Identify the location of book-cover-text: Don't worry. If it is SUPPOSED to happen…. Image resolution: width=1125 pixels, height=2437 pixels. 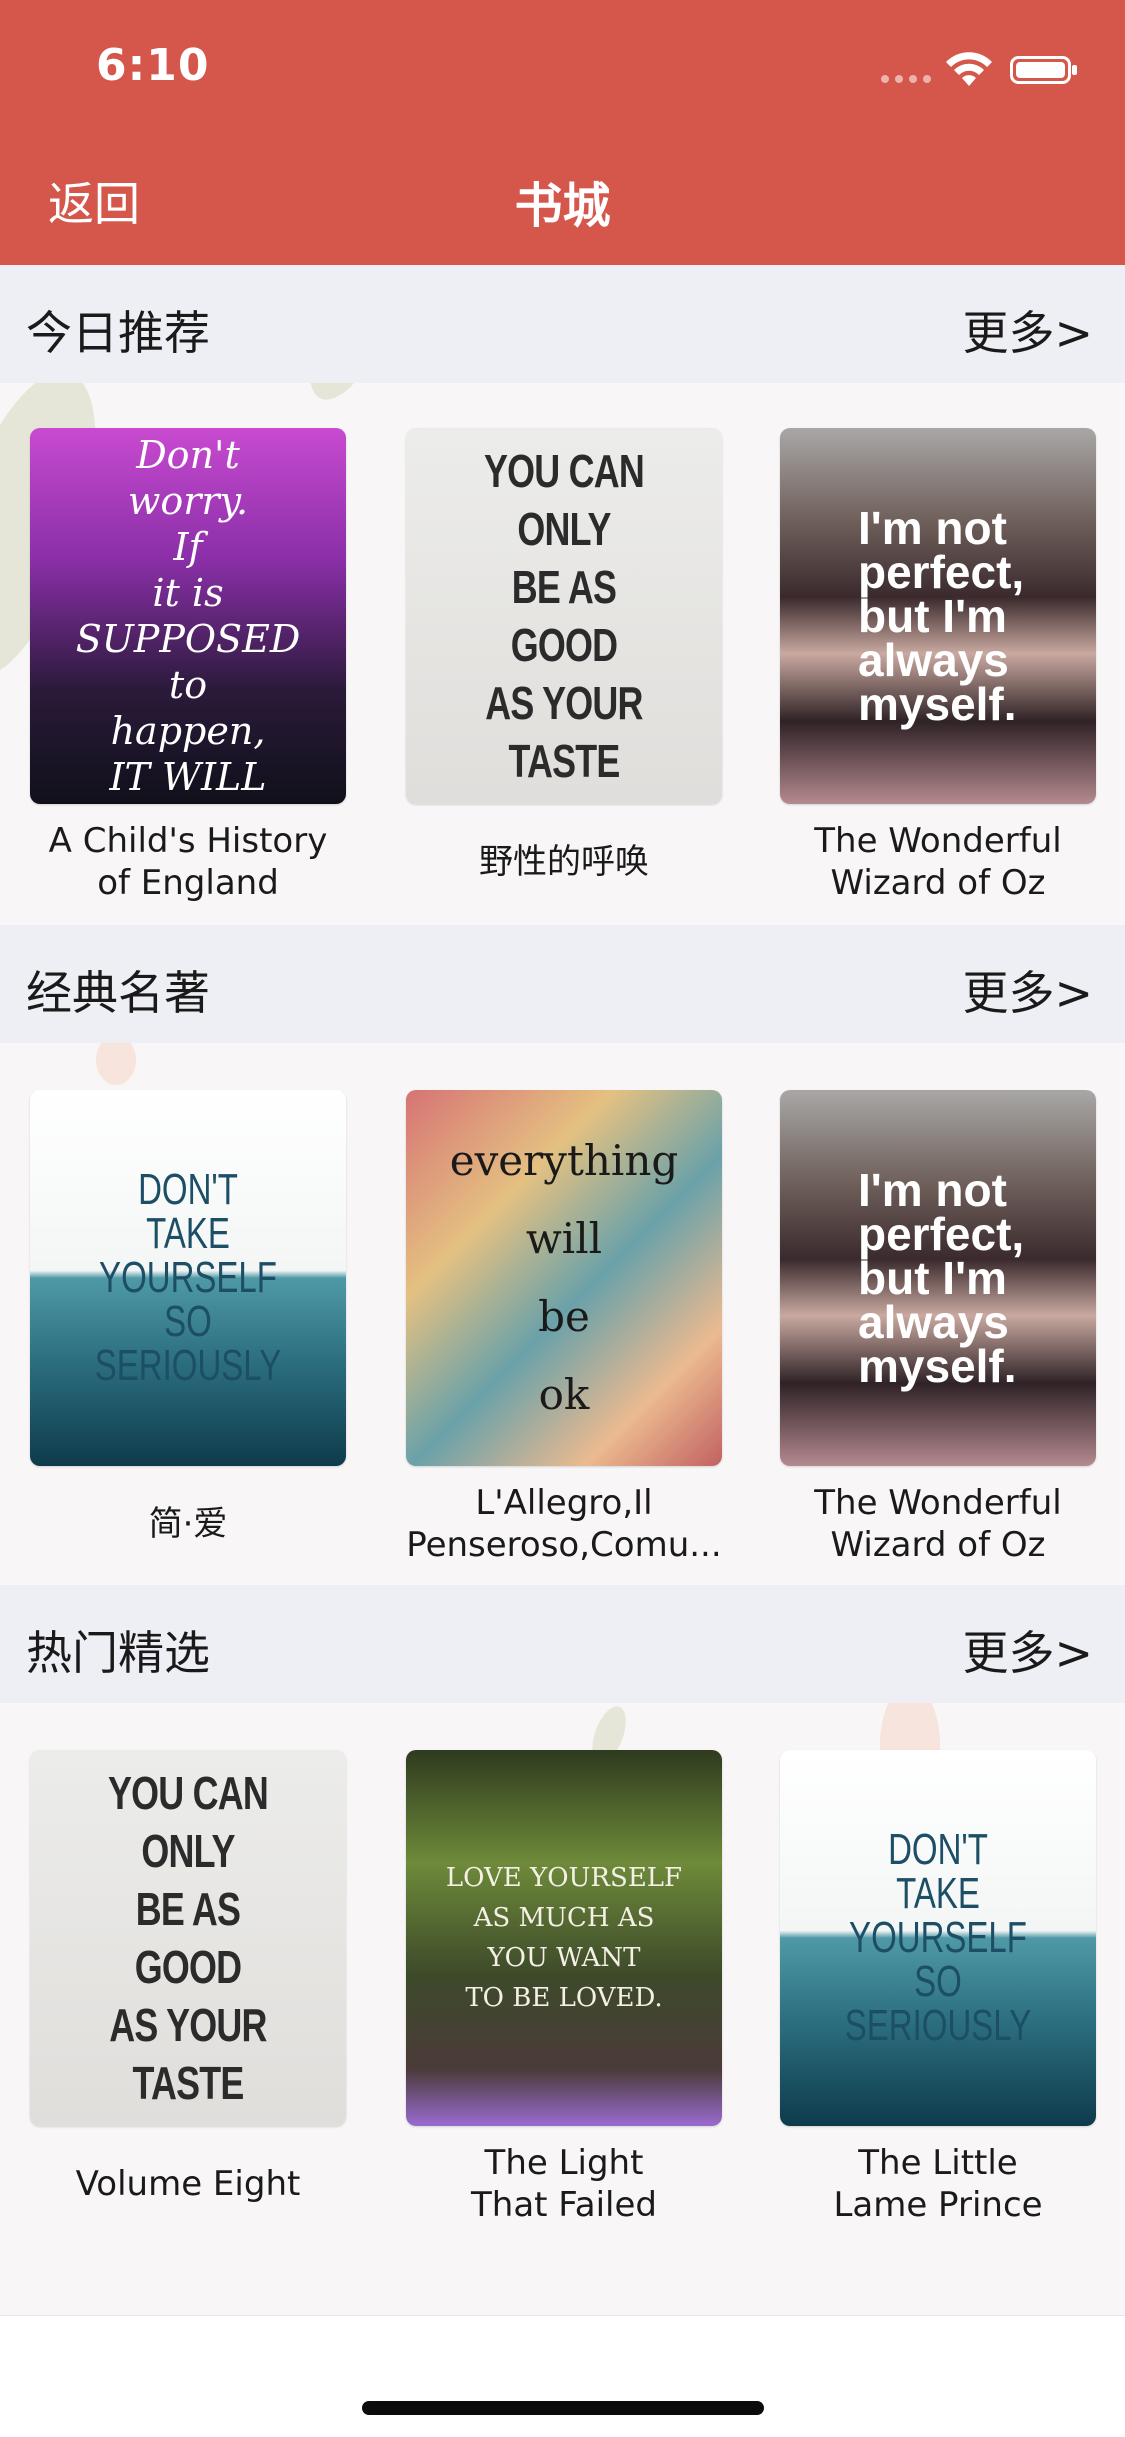
(188, 616).